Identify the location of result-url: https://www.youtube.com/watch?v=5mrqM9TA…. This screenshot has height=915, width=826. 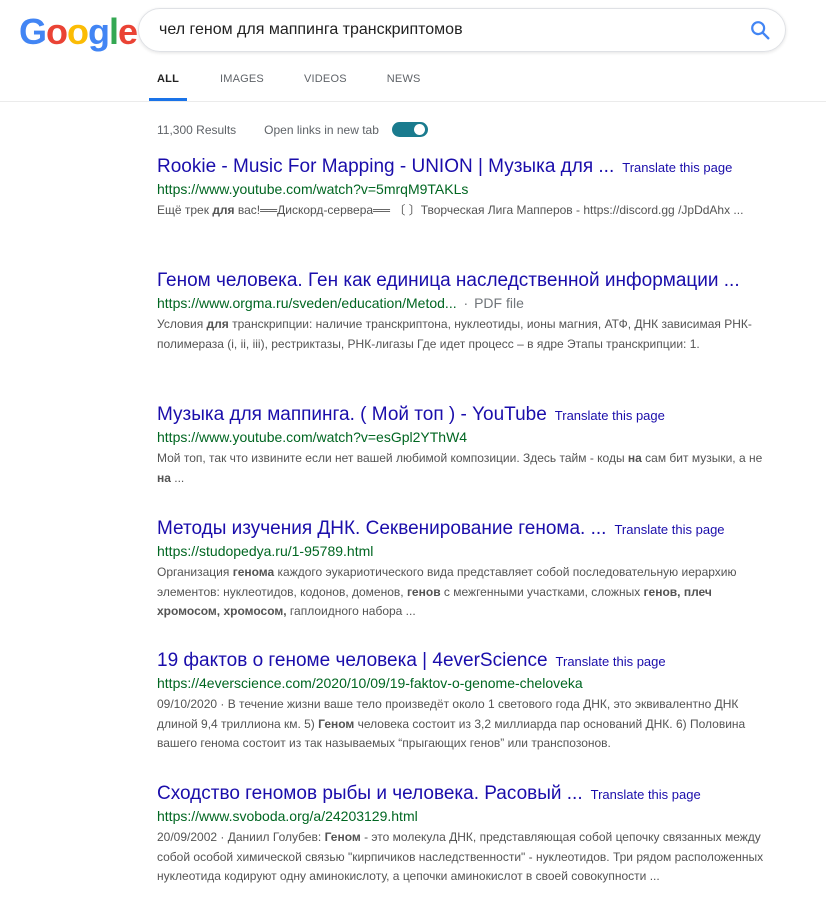
(312, 189).